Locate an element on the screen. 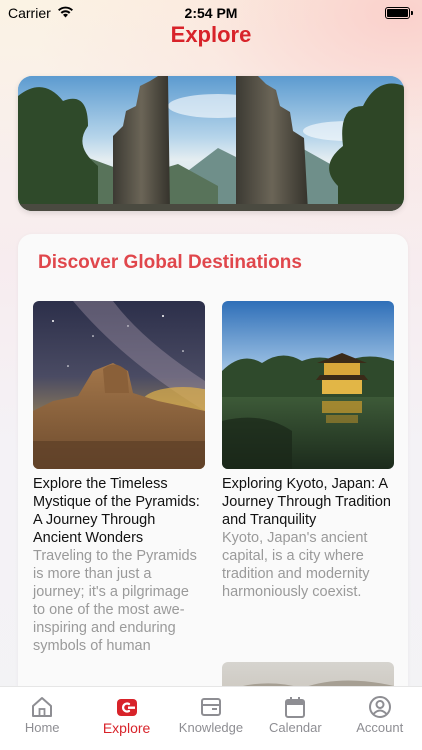 The height and width of the screenshot is (750, 422). tab-home: Home is located at coordinates (42, 715).